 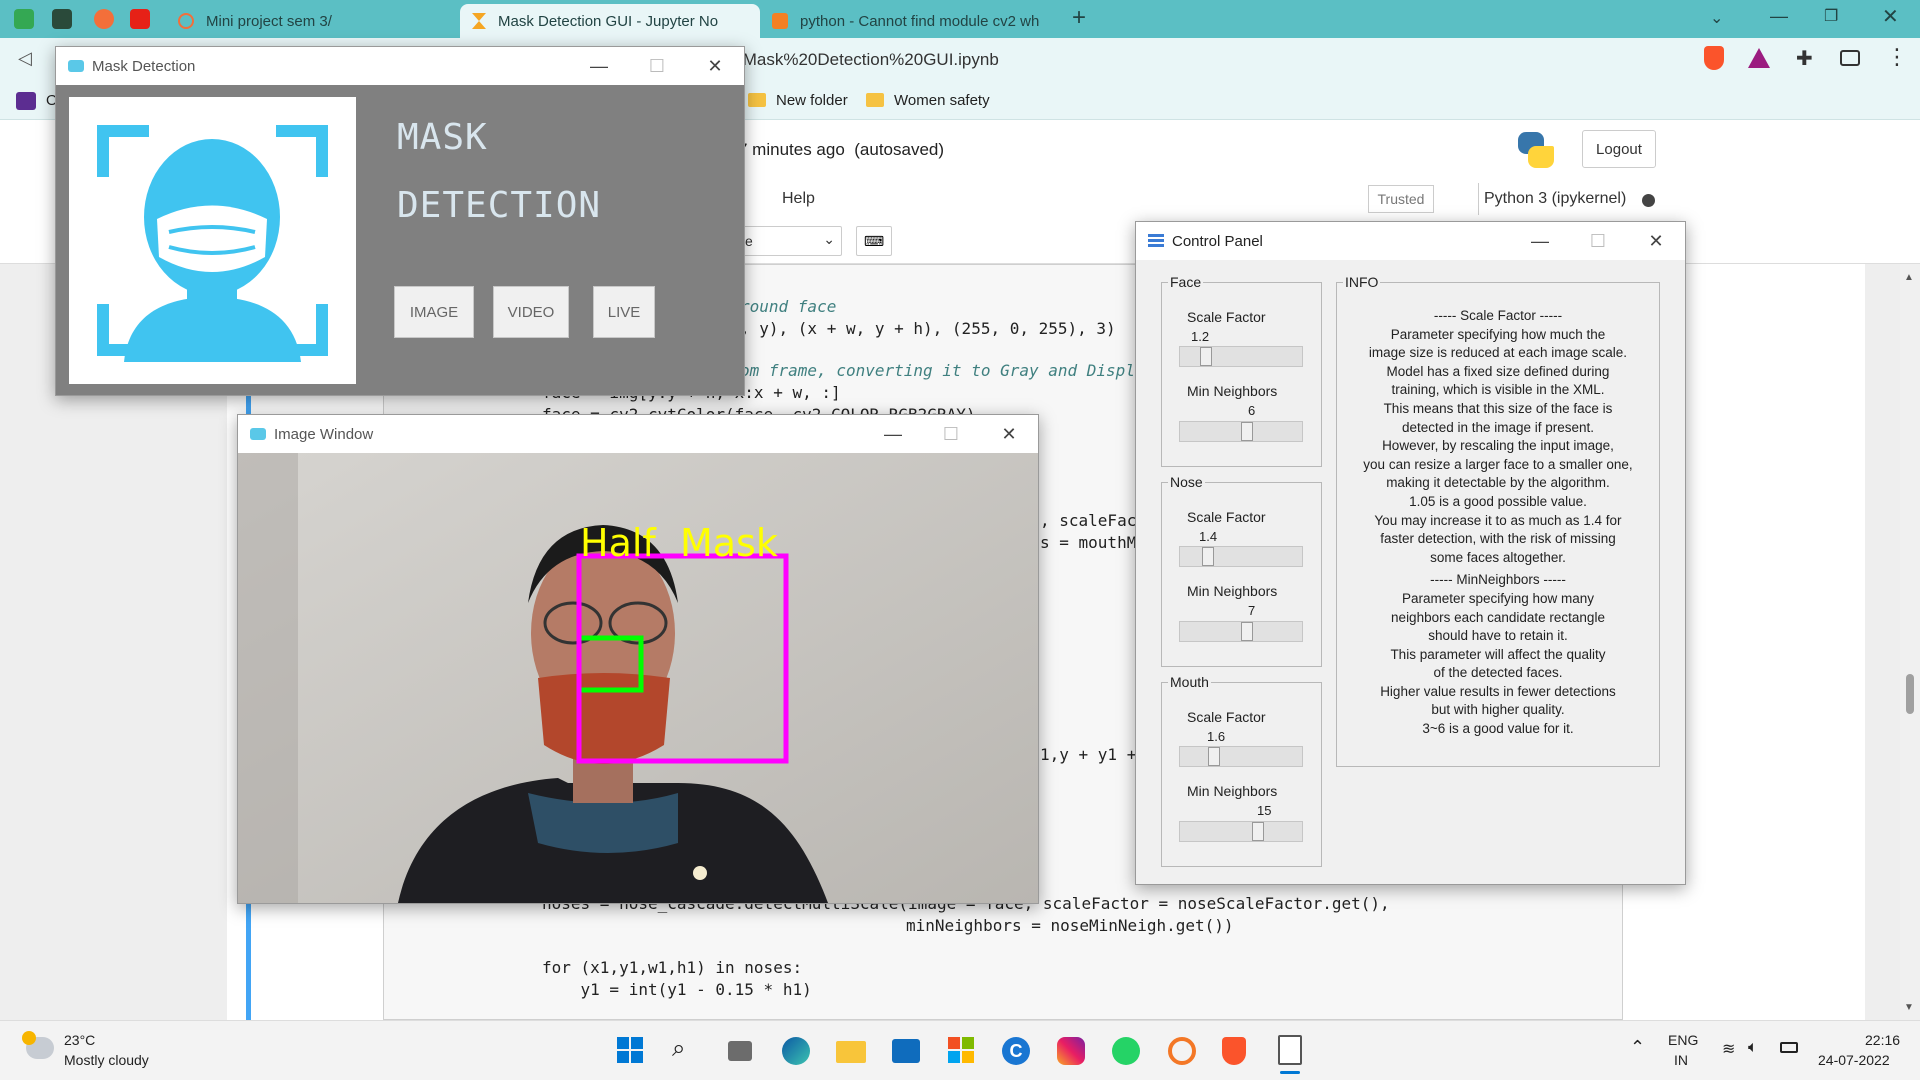 I want to click on cortana-c-icon: C, so click(x=1016, y=1051).